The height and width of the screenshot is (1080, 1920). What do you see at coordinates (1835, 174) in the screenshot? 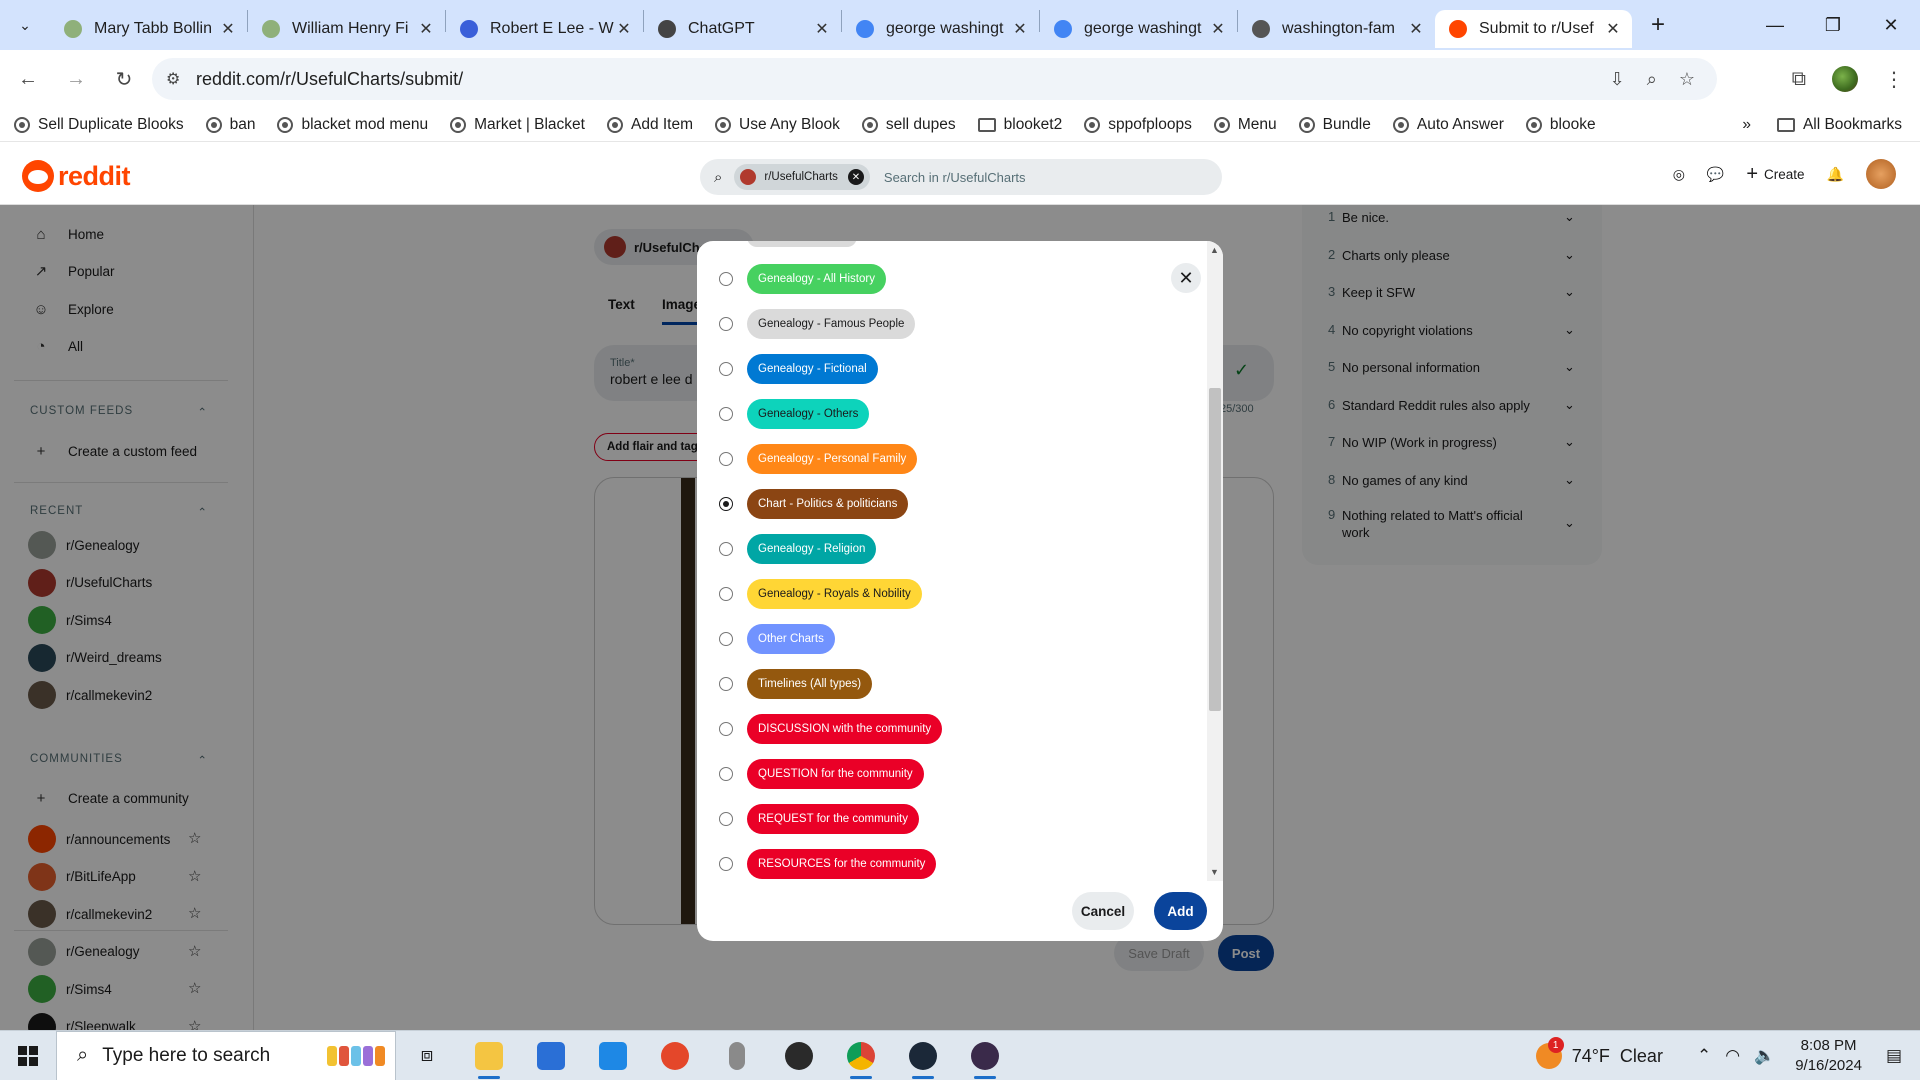
I see `notifications-bell-icon: 🔔` at bounding box center [1835, 174].